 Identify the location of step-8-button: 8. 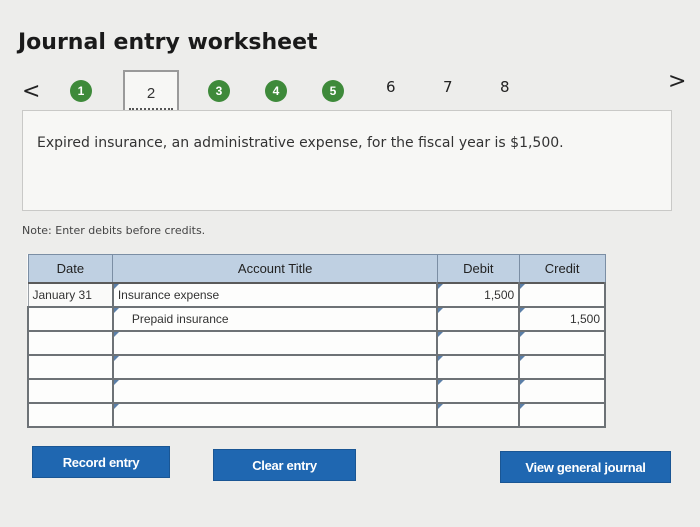
(505, 87).